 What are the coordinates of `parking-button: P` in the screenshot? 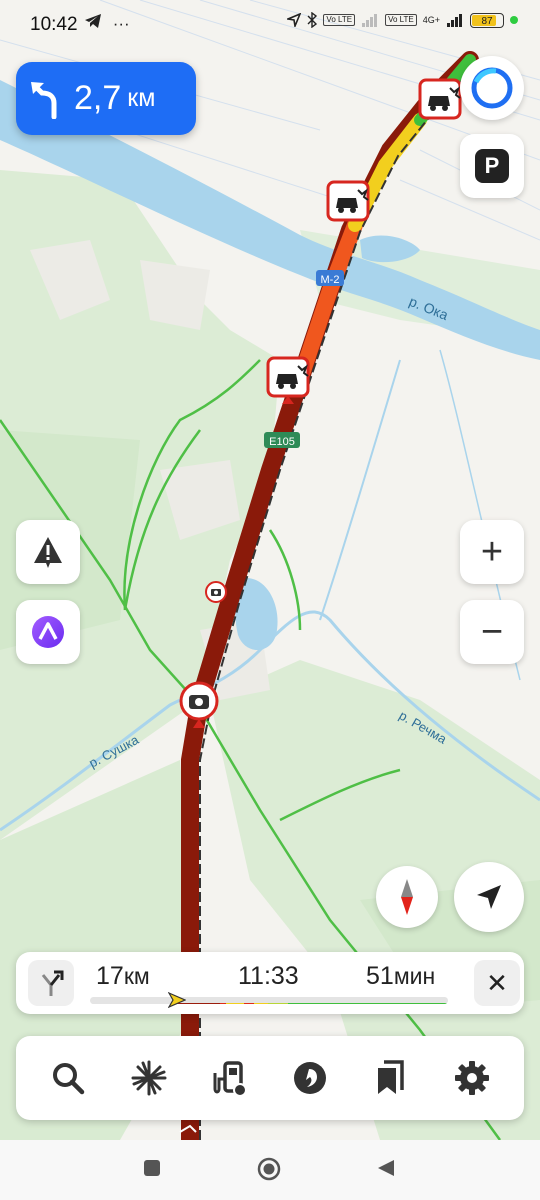 It's located at (492, 166).